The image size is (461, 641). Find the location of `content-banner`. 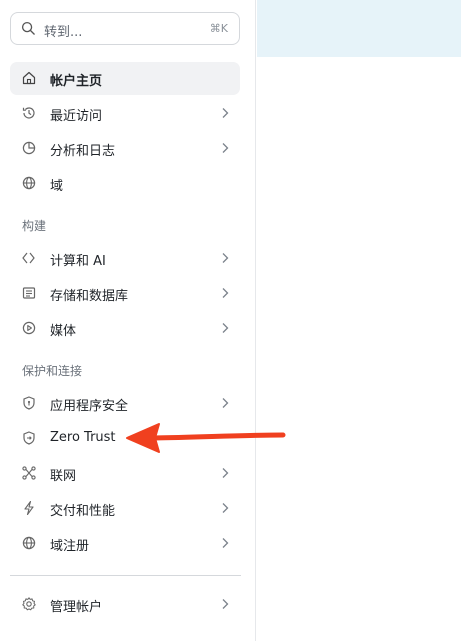

content-banner is located at coordinates (359, 28).